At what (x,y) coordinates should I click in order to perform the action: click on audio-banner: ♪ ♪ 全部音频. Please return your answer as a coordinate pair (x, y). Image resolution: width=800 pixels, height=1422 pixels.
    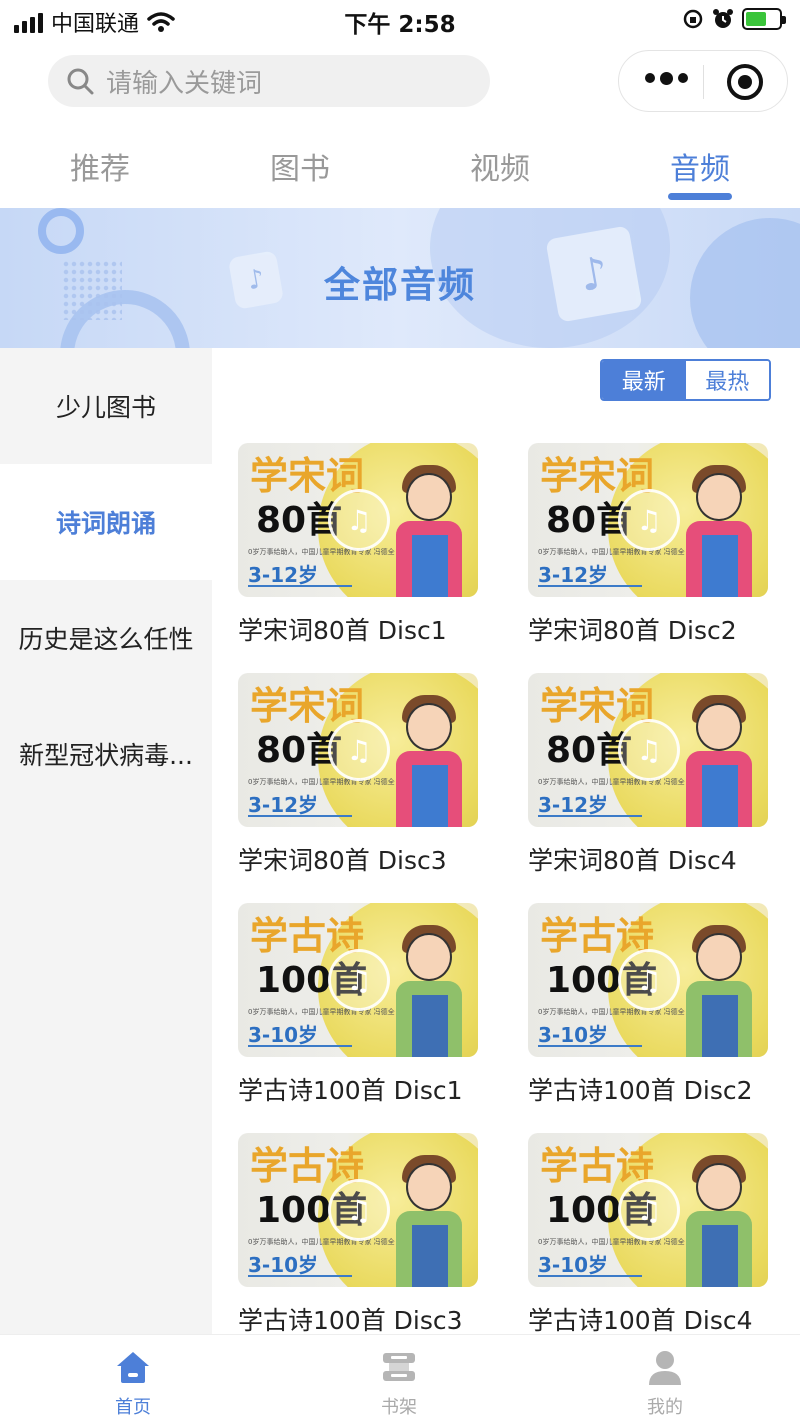
    Looking at the image, I should click on (400, 278).